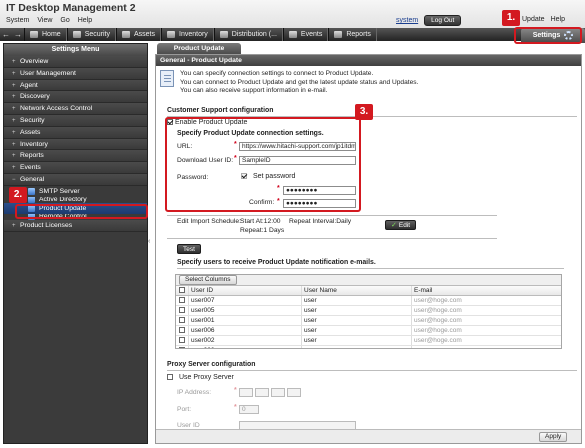 This screenshot has width=585, height=448. Describe the element at coordinates (401, 225) in the screenshot. I see `edit-schedule-button: ✓ Edit` at that location.